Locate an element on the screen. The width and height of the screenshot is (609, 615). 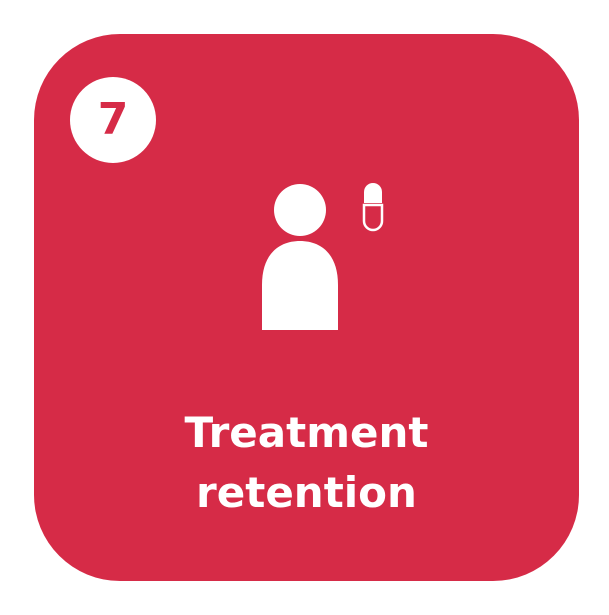
pill-capsule-icon is located at coordinates (373, 207).